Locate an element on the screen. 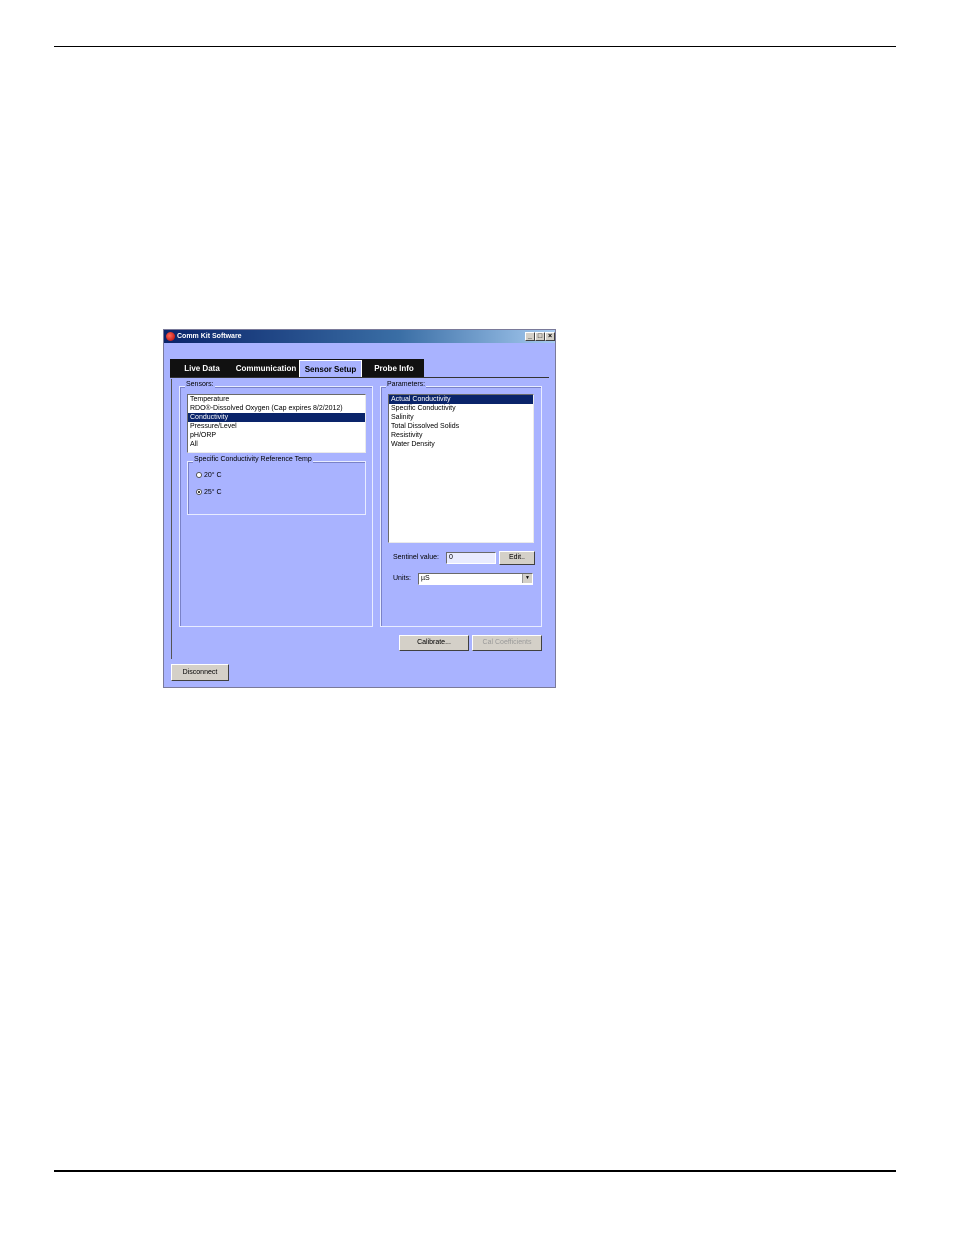 The height and width of the screenshot is (1235, 954). sensor-item-all: All is located at coordinates (276, 444).